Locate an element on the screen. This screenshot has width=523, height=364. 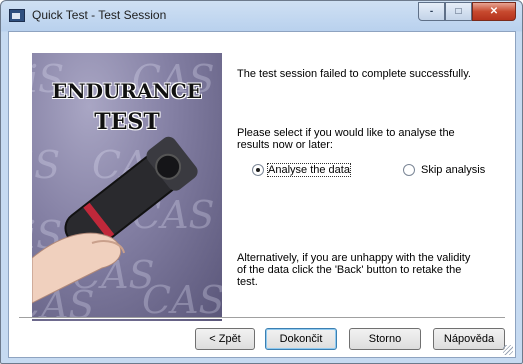
minimize-button: - is located at coordinates (431, 11).